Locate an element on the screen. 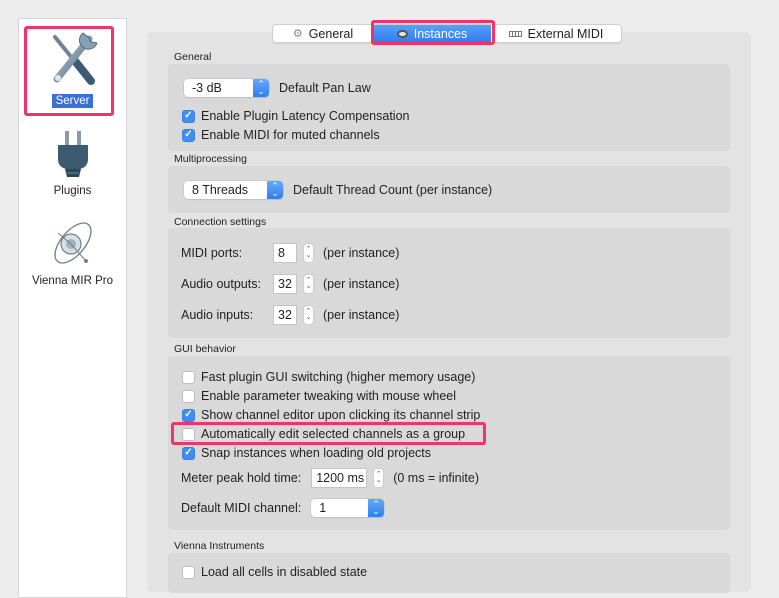 The width and height of the screenshot is (779, 598). field-label: Default MIDI channel: is located at coordinates (241, 508).